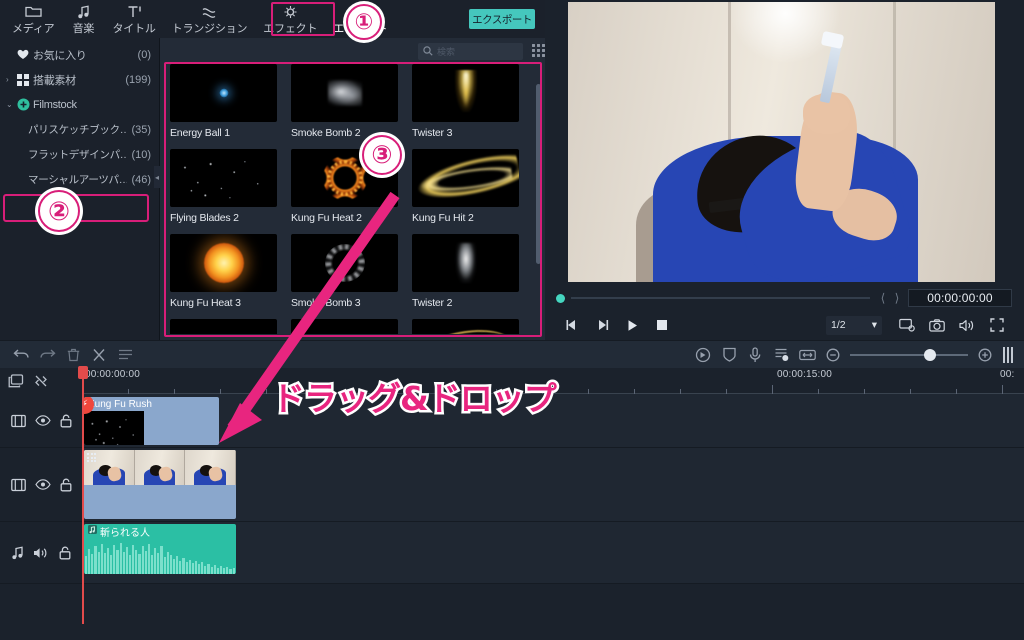 The width and height of the screenshot is (1024, 640). What do you see at coordinates (967, 325) in the screenshot?
I see `volume-icon` at bounding box center [967, 325].